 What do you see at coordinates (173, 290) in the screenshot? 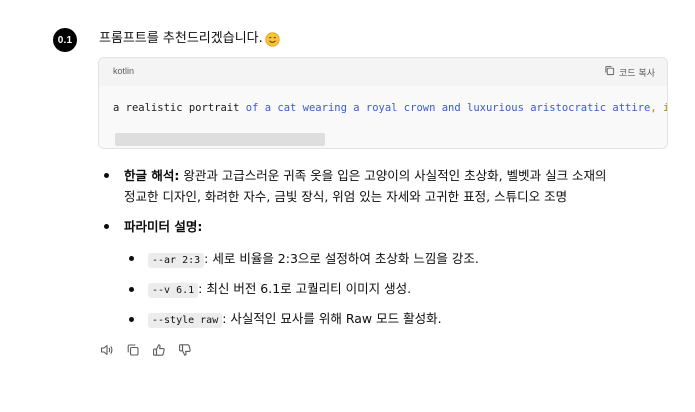
I see `param-code: --v 6.1` at bounding box center [173, 290].